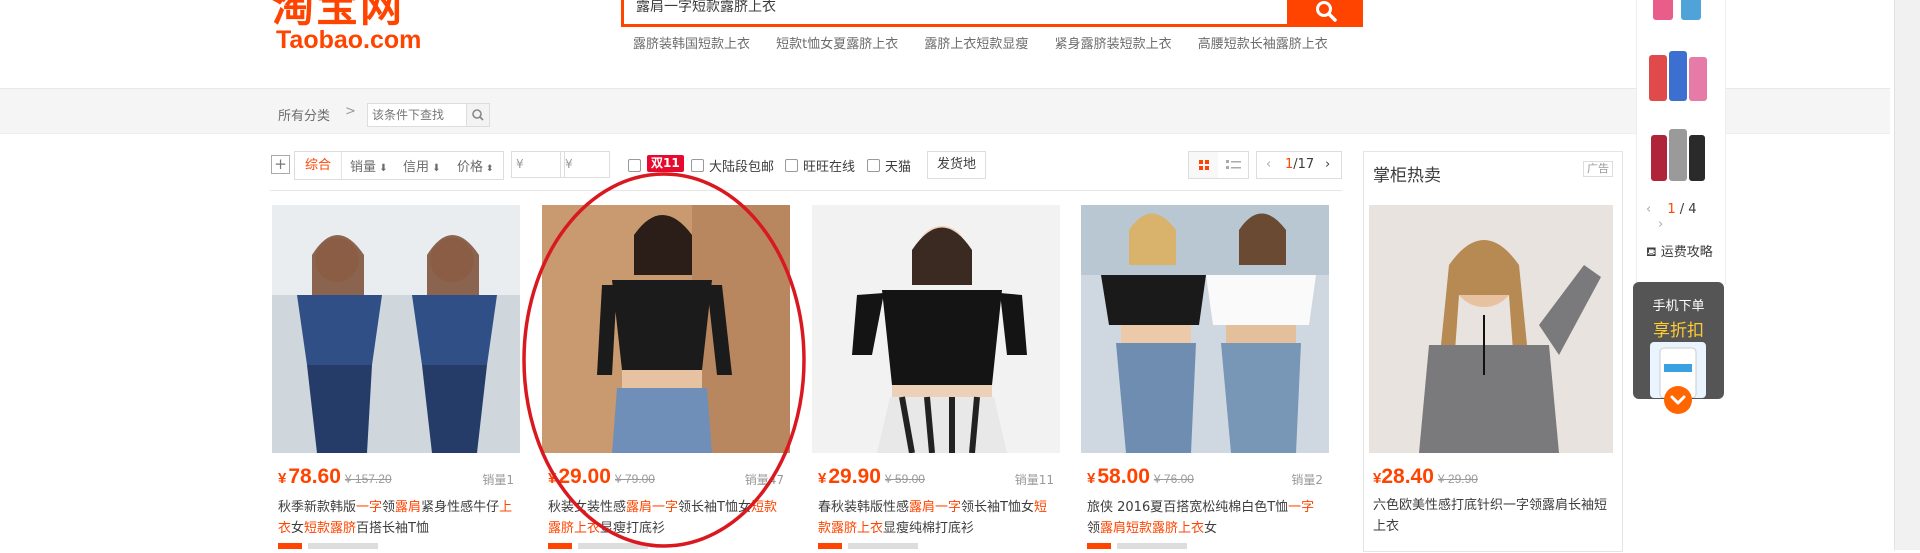  What do you see at coordinates (929, 528) in the screenshot?
I see `title-text: 显瘦纯棉打底衫` at bounding box center [929, 528].